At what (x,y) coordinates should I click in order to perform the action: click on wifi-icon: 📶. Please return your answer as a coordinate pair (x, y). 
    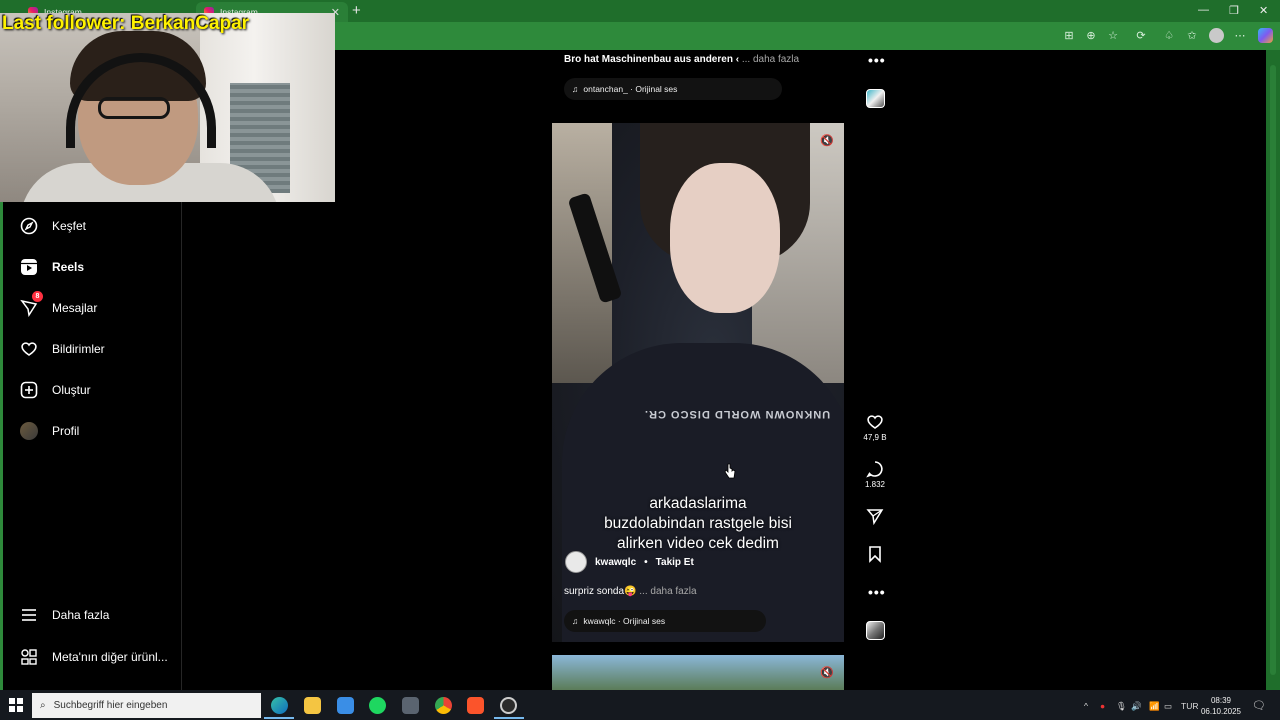
    Looking at the image, I should click on (1154, 706).